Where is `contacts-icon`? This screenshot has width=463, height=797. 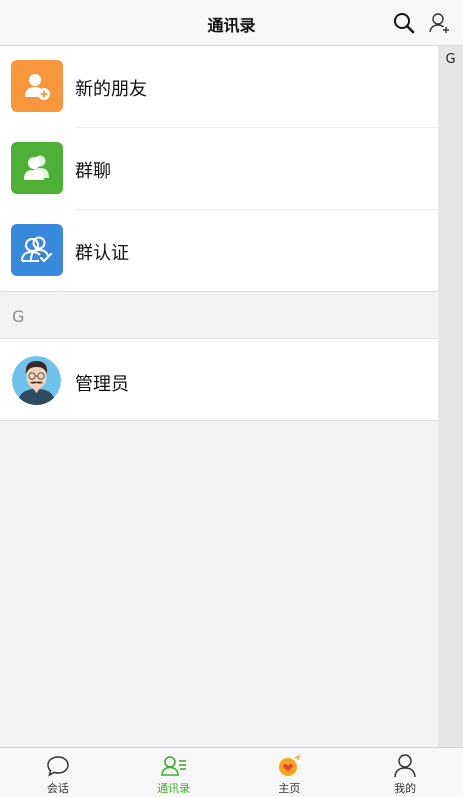
contacts-icon is located at coordinates (173, 766).